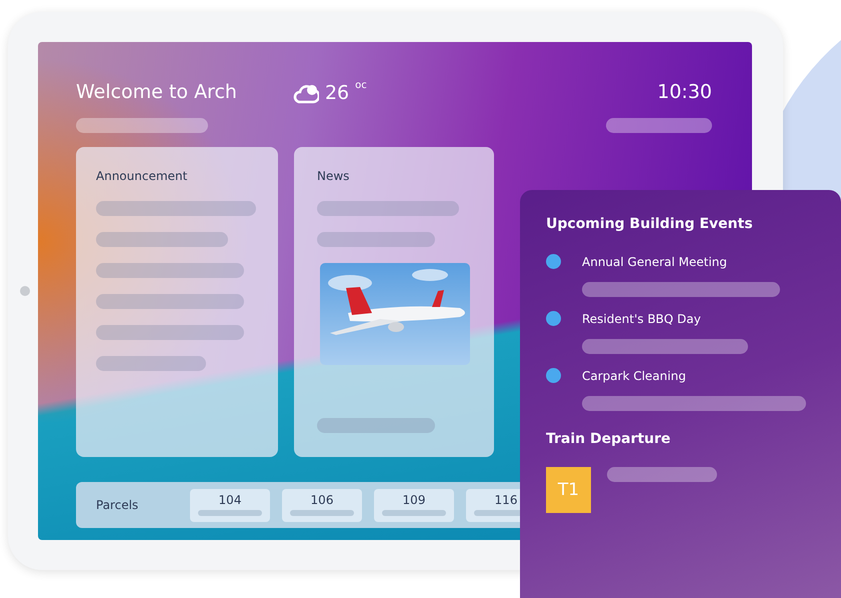  Describe the element at coordinates (506, 499) in the screenshot. I see `parcel-number: 116` at that location.